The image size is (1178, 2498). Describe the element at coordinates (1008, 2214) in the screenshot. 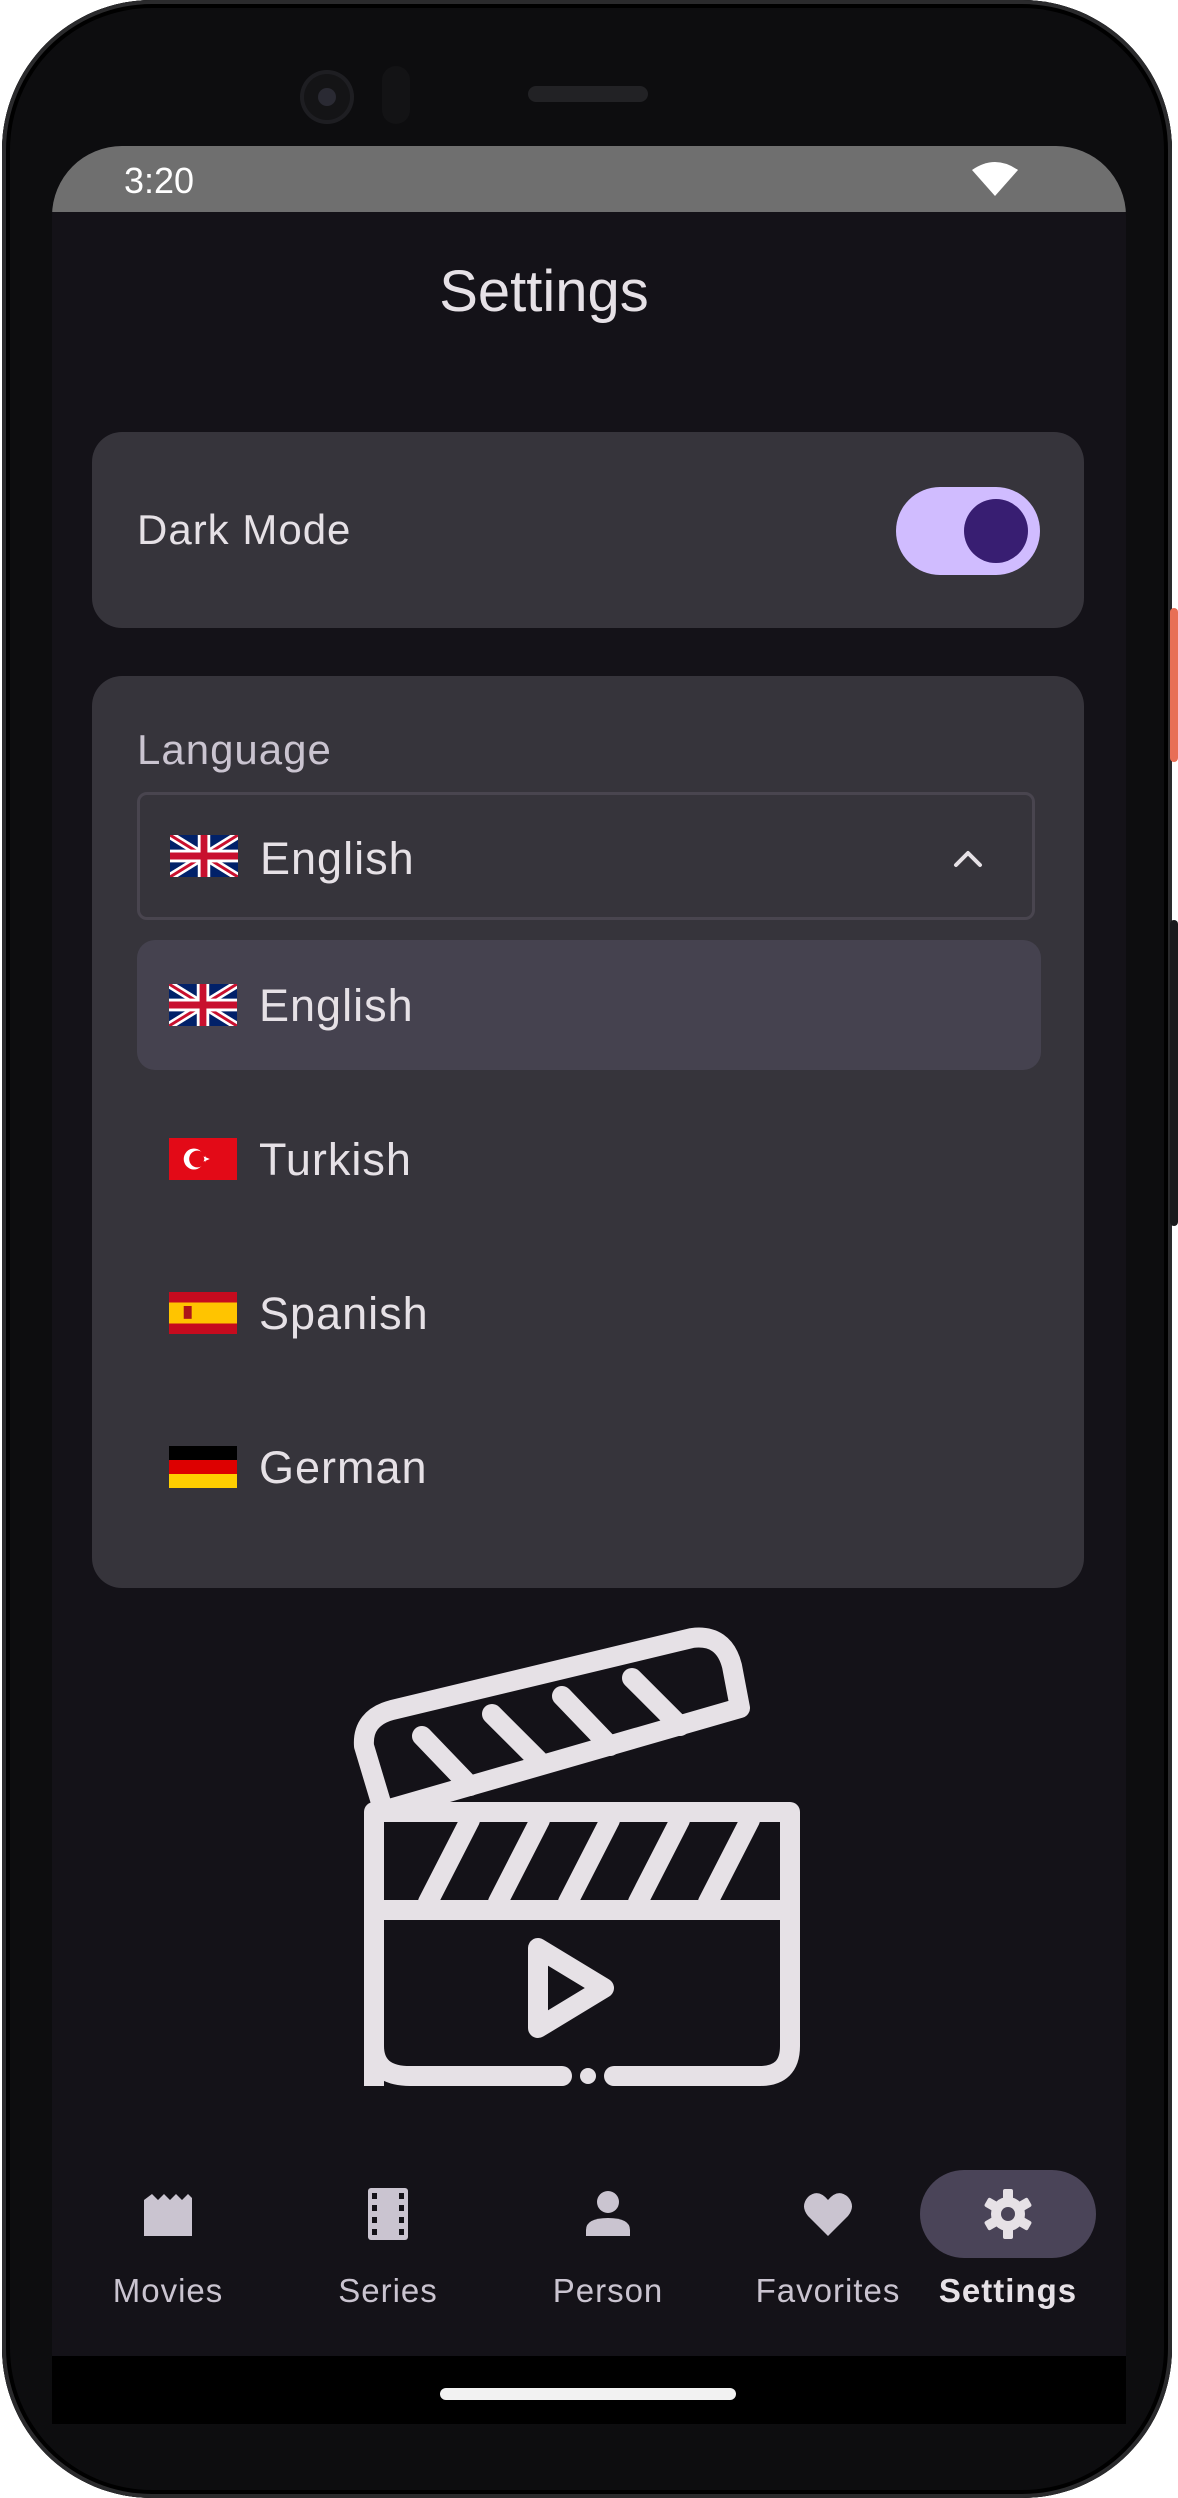

I see `gear-icon` at that location.